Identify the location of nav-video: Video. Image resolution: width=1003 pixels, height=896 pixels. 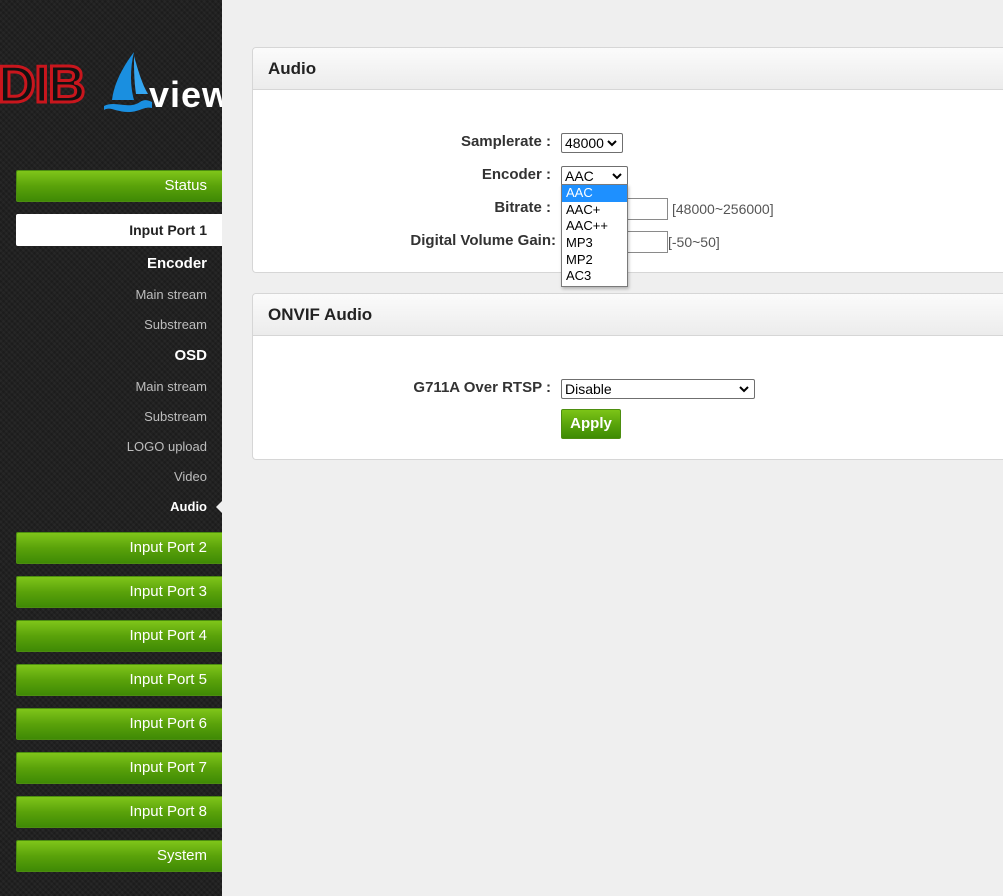
(190, 476).